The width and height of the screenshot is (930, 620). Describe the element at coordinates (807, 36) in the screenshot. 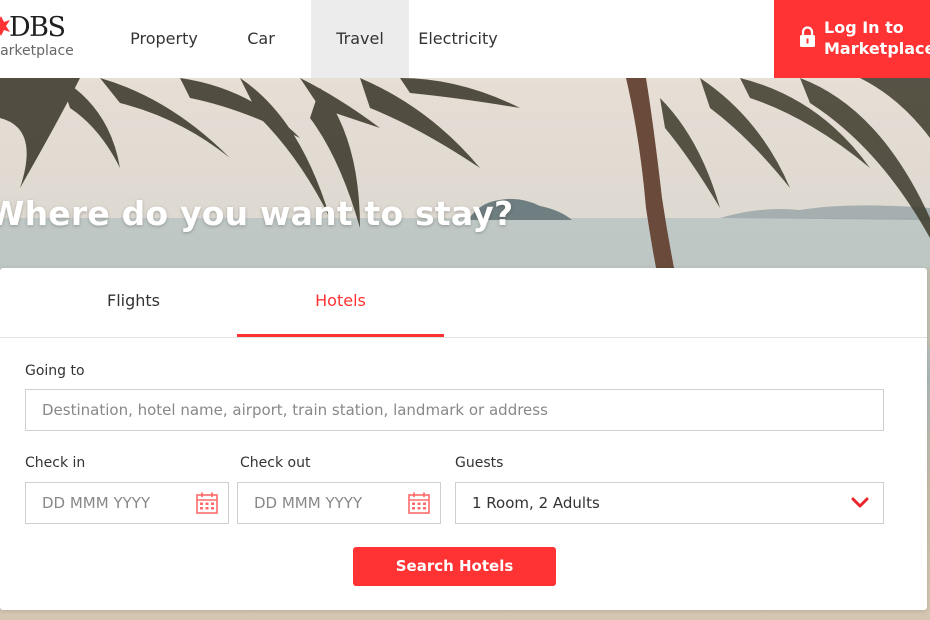

I see `lock-icon` at that location.